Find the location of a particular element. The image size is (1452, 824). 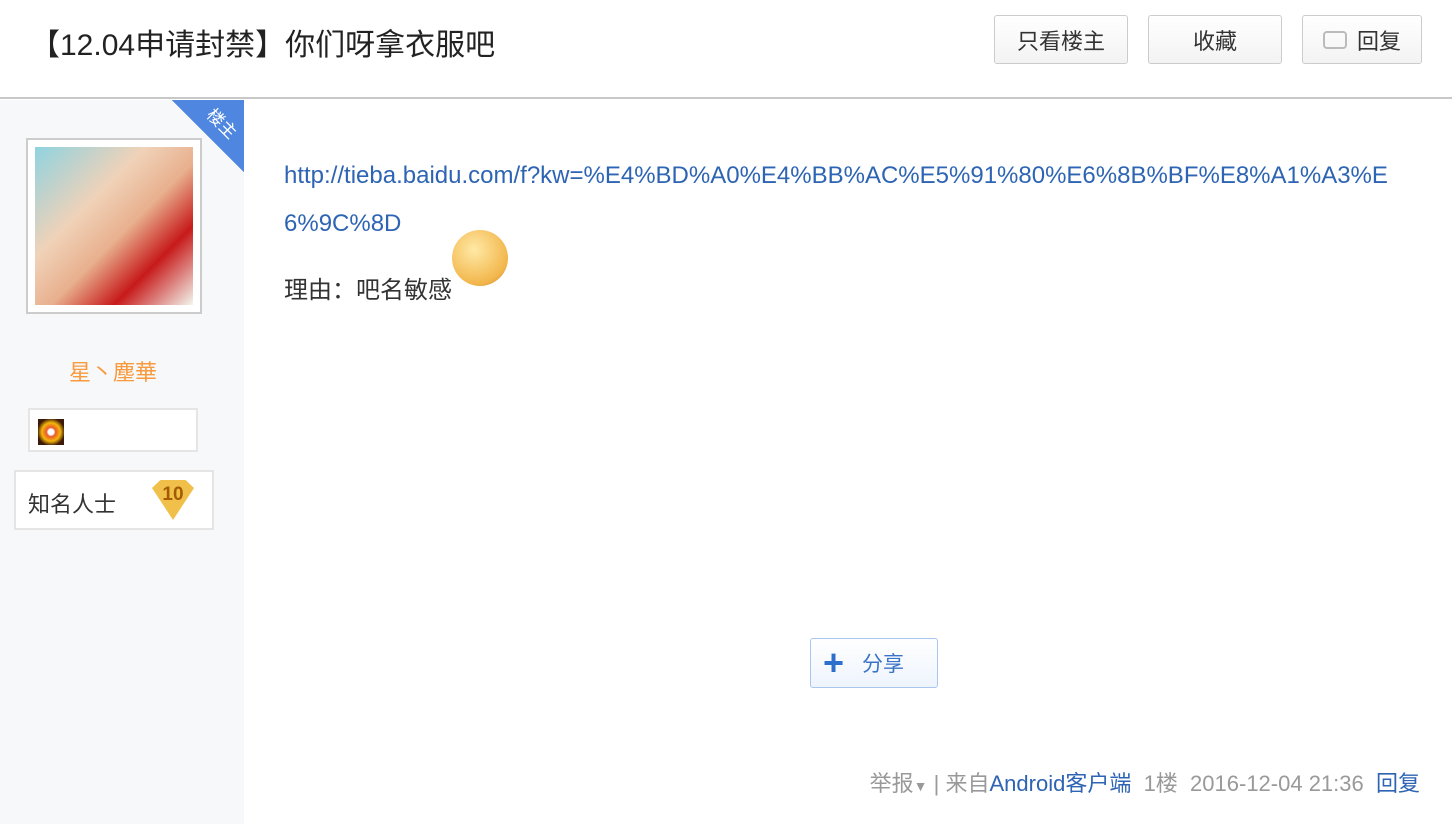

level-box: 知名人士 10 is located at coordinates (114, 500).